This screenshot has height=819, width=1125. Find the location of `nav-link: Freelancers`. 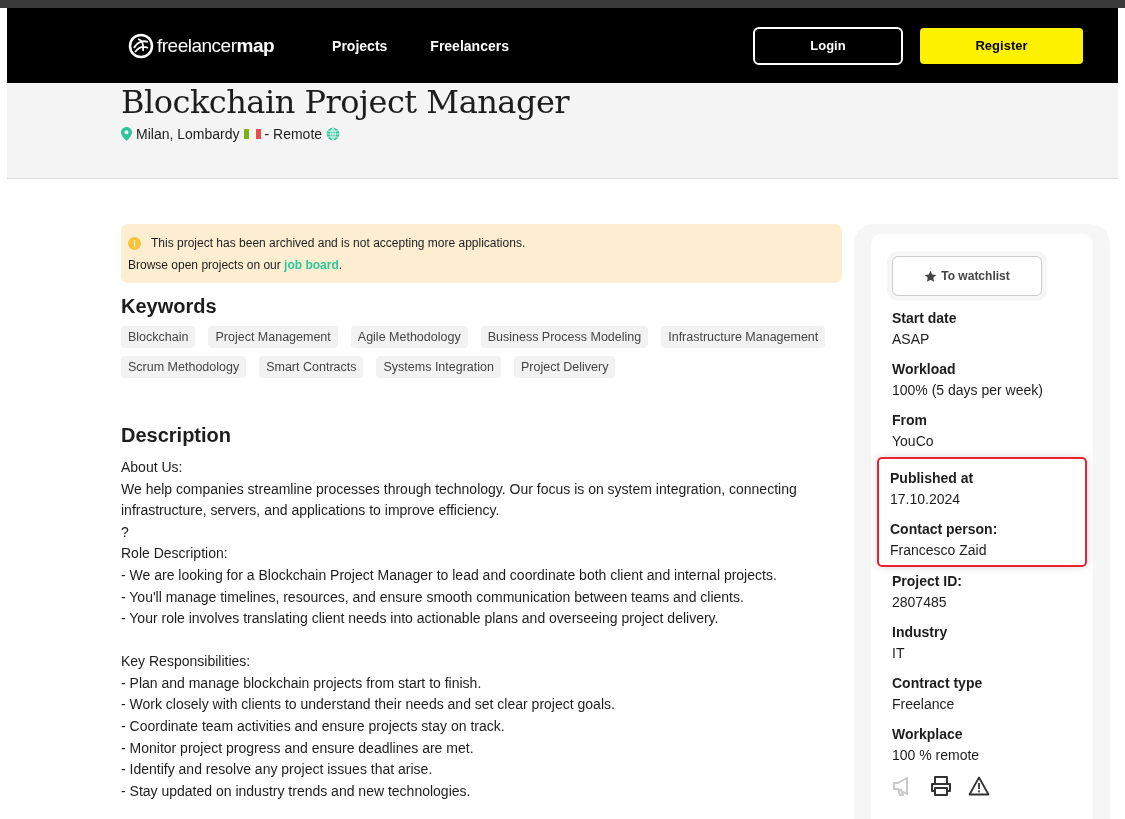

nav-link: Freelancers is located at coordinates (469, 45).